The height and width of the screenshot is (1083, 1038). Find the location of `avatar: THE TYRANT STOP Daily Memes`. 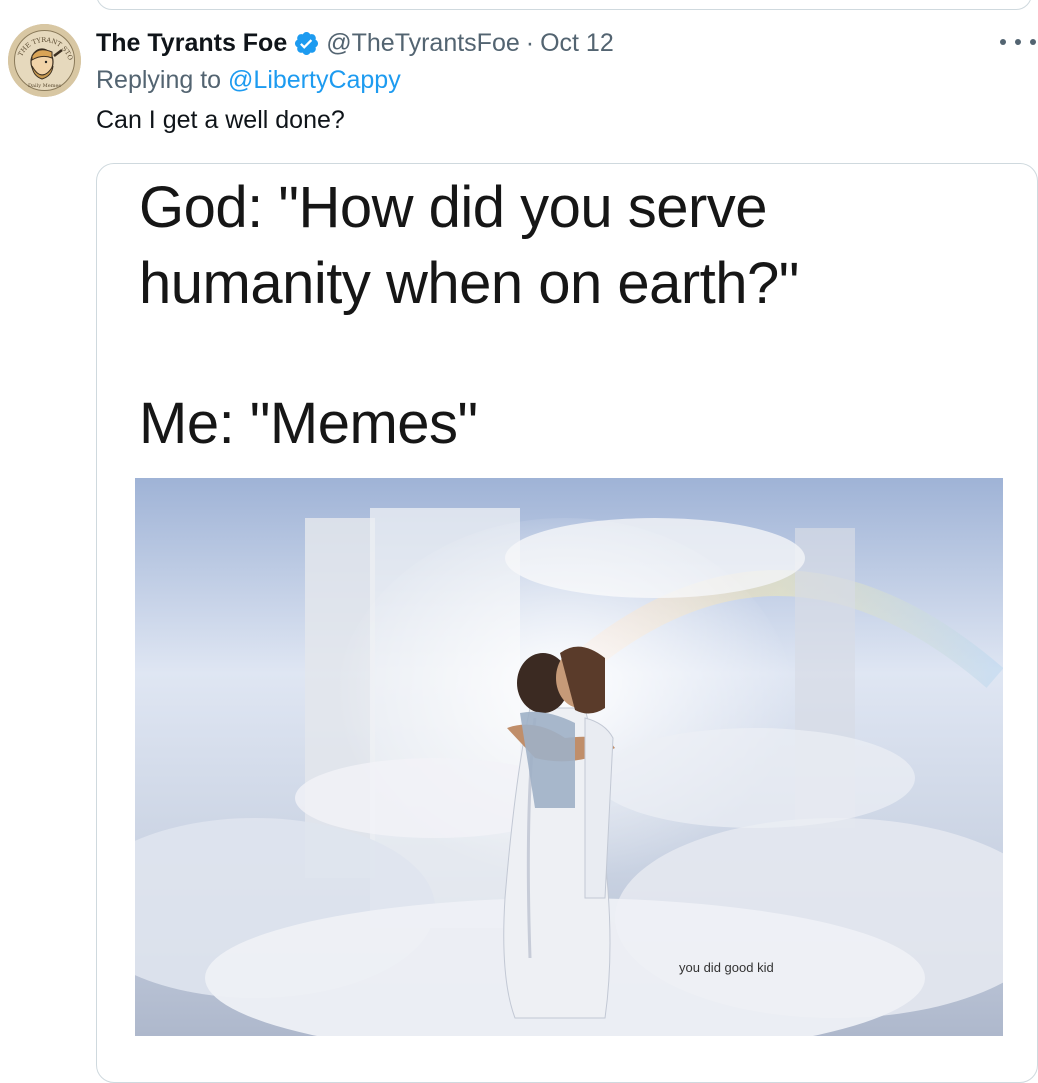

avatar: THE TYRANT STOP Daily Memes is located at coordinates (44, 60).